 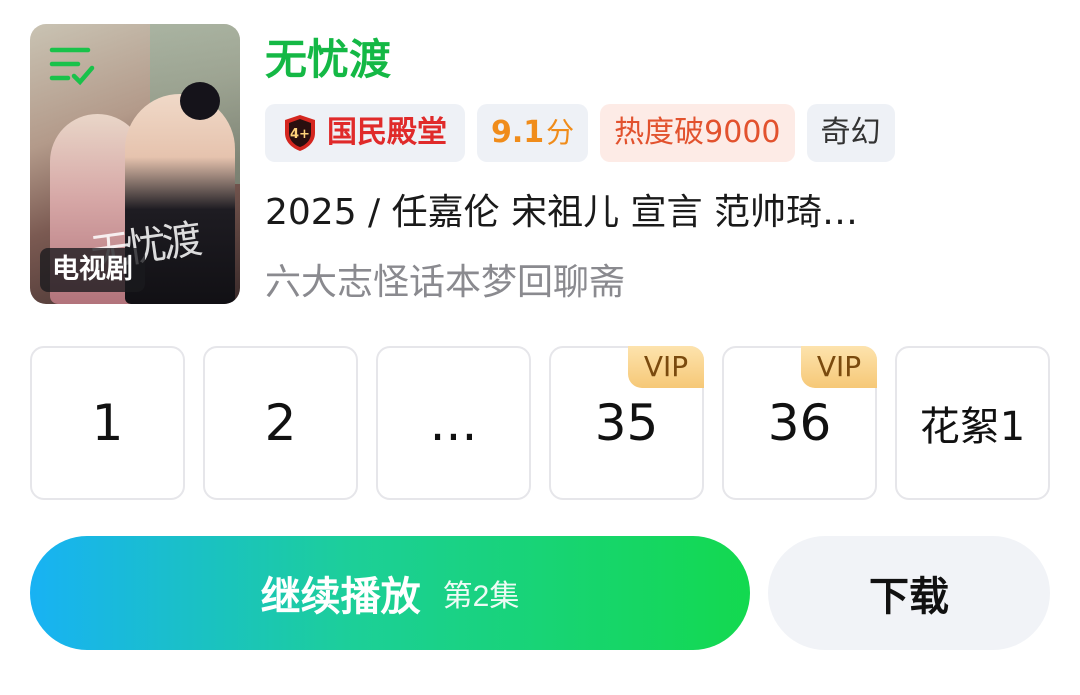 I want to click on genre-tag: 奇幻, so click(x=850, y=133).